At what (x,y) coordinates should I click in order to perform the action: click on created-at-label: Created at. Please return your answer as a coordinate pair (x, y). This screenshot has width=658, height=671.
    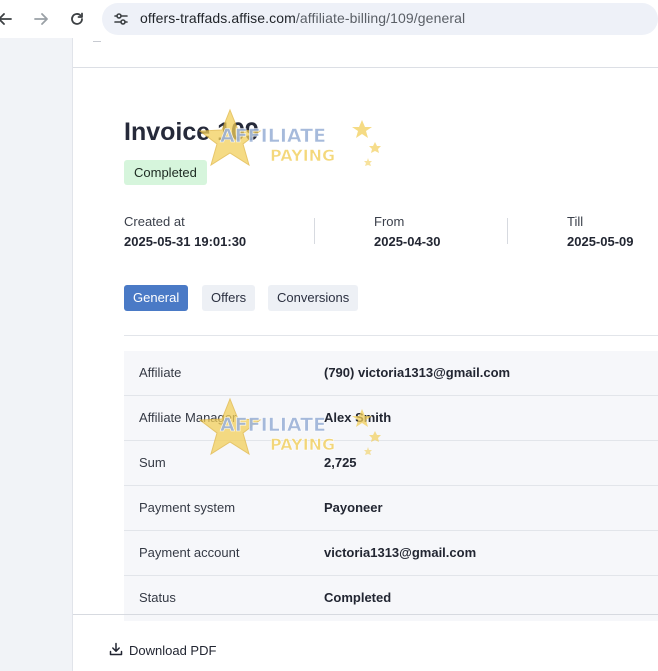
    Looking at the image, I should click on (154, 221).